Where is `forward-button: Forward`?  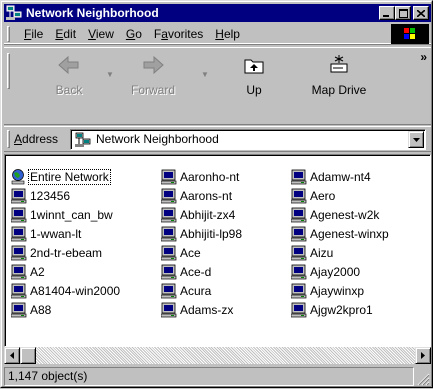
forward-button: Forward is located at coordinates (153, 75).